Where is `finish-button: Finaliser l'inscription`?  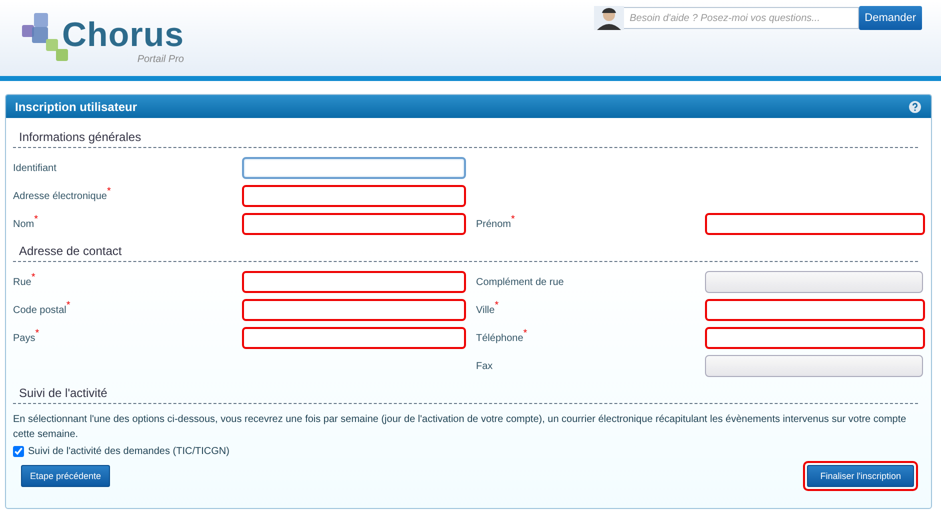
finish-button: Finaliser l'inscription is located at coordinates (860, 476).